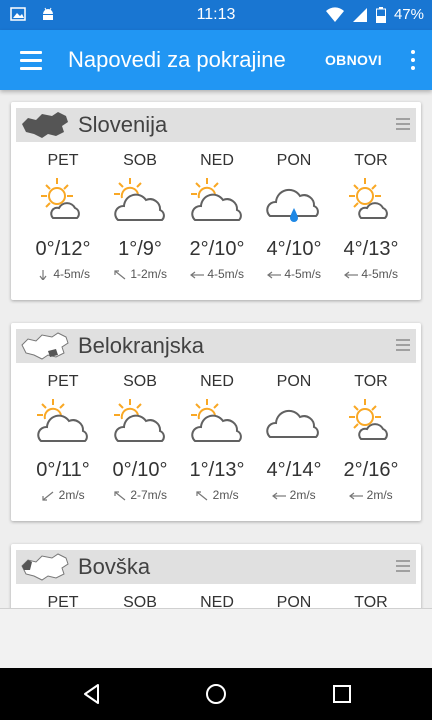 The height and width of the screenshot is (720, 432). What do you see at coordinates (45, 125) in the screenshot?
I see `slovenia-map-icon` at bounding box center [45, 125].